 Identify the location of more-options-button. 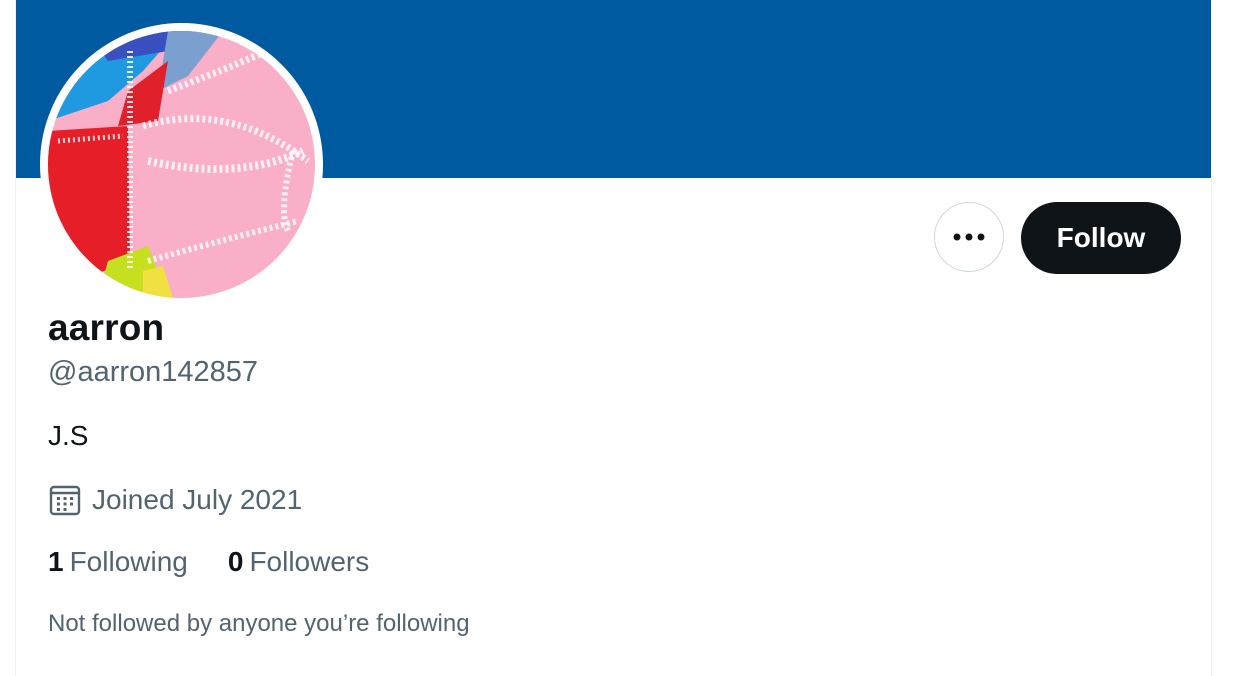
(969, 237).